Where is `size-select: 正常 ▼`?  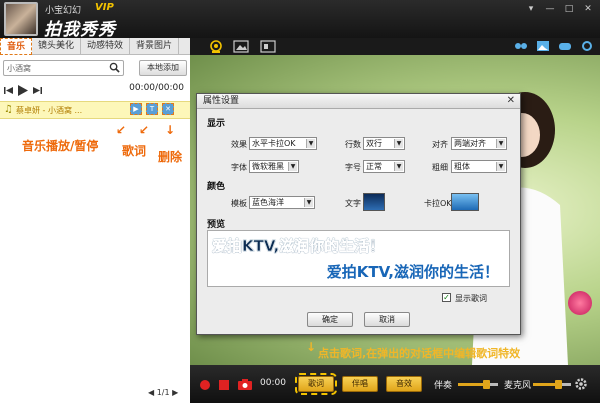
size-select: 正常 ▼ is located at coordinates (384, 166).